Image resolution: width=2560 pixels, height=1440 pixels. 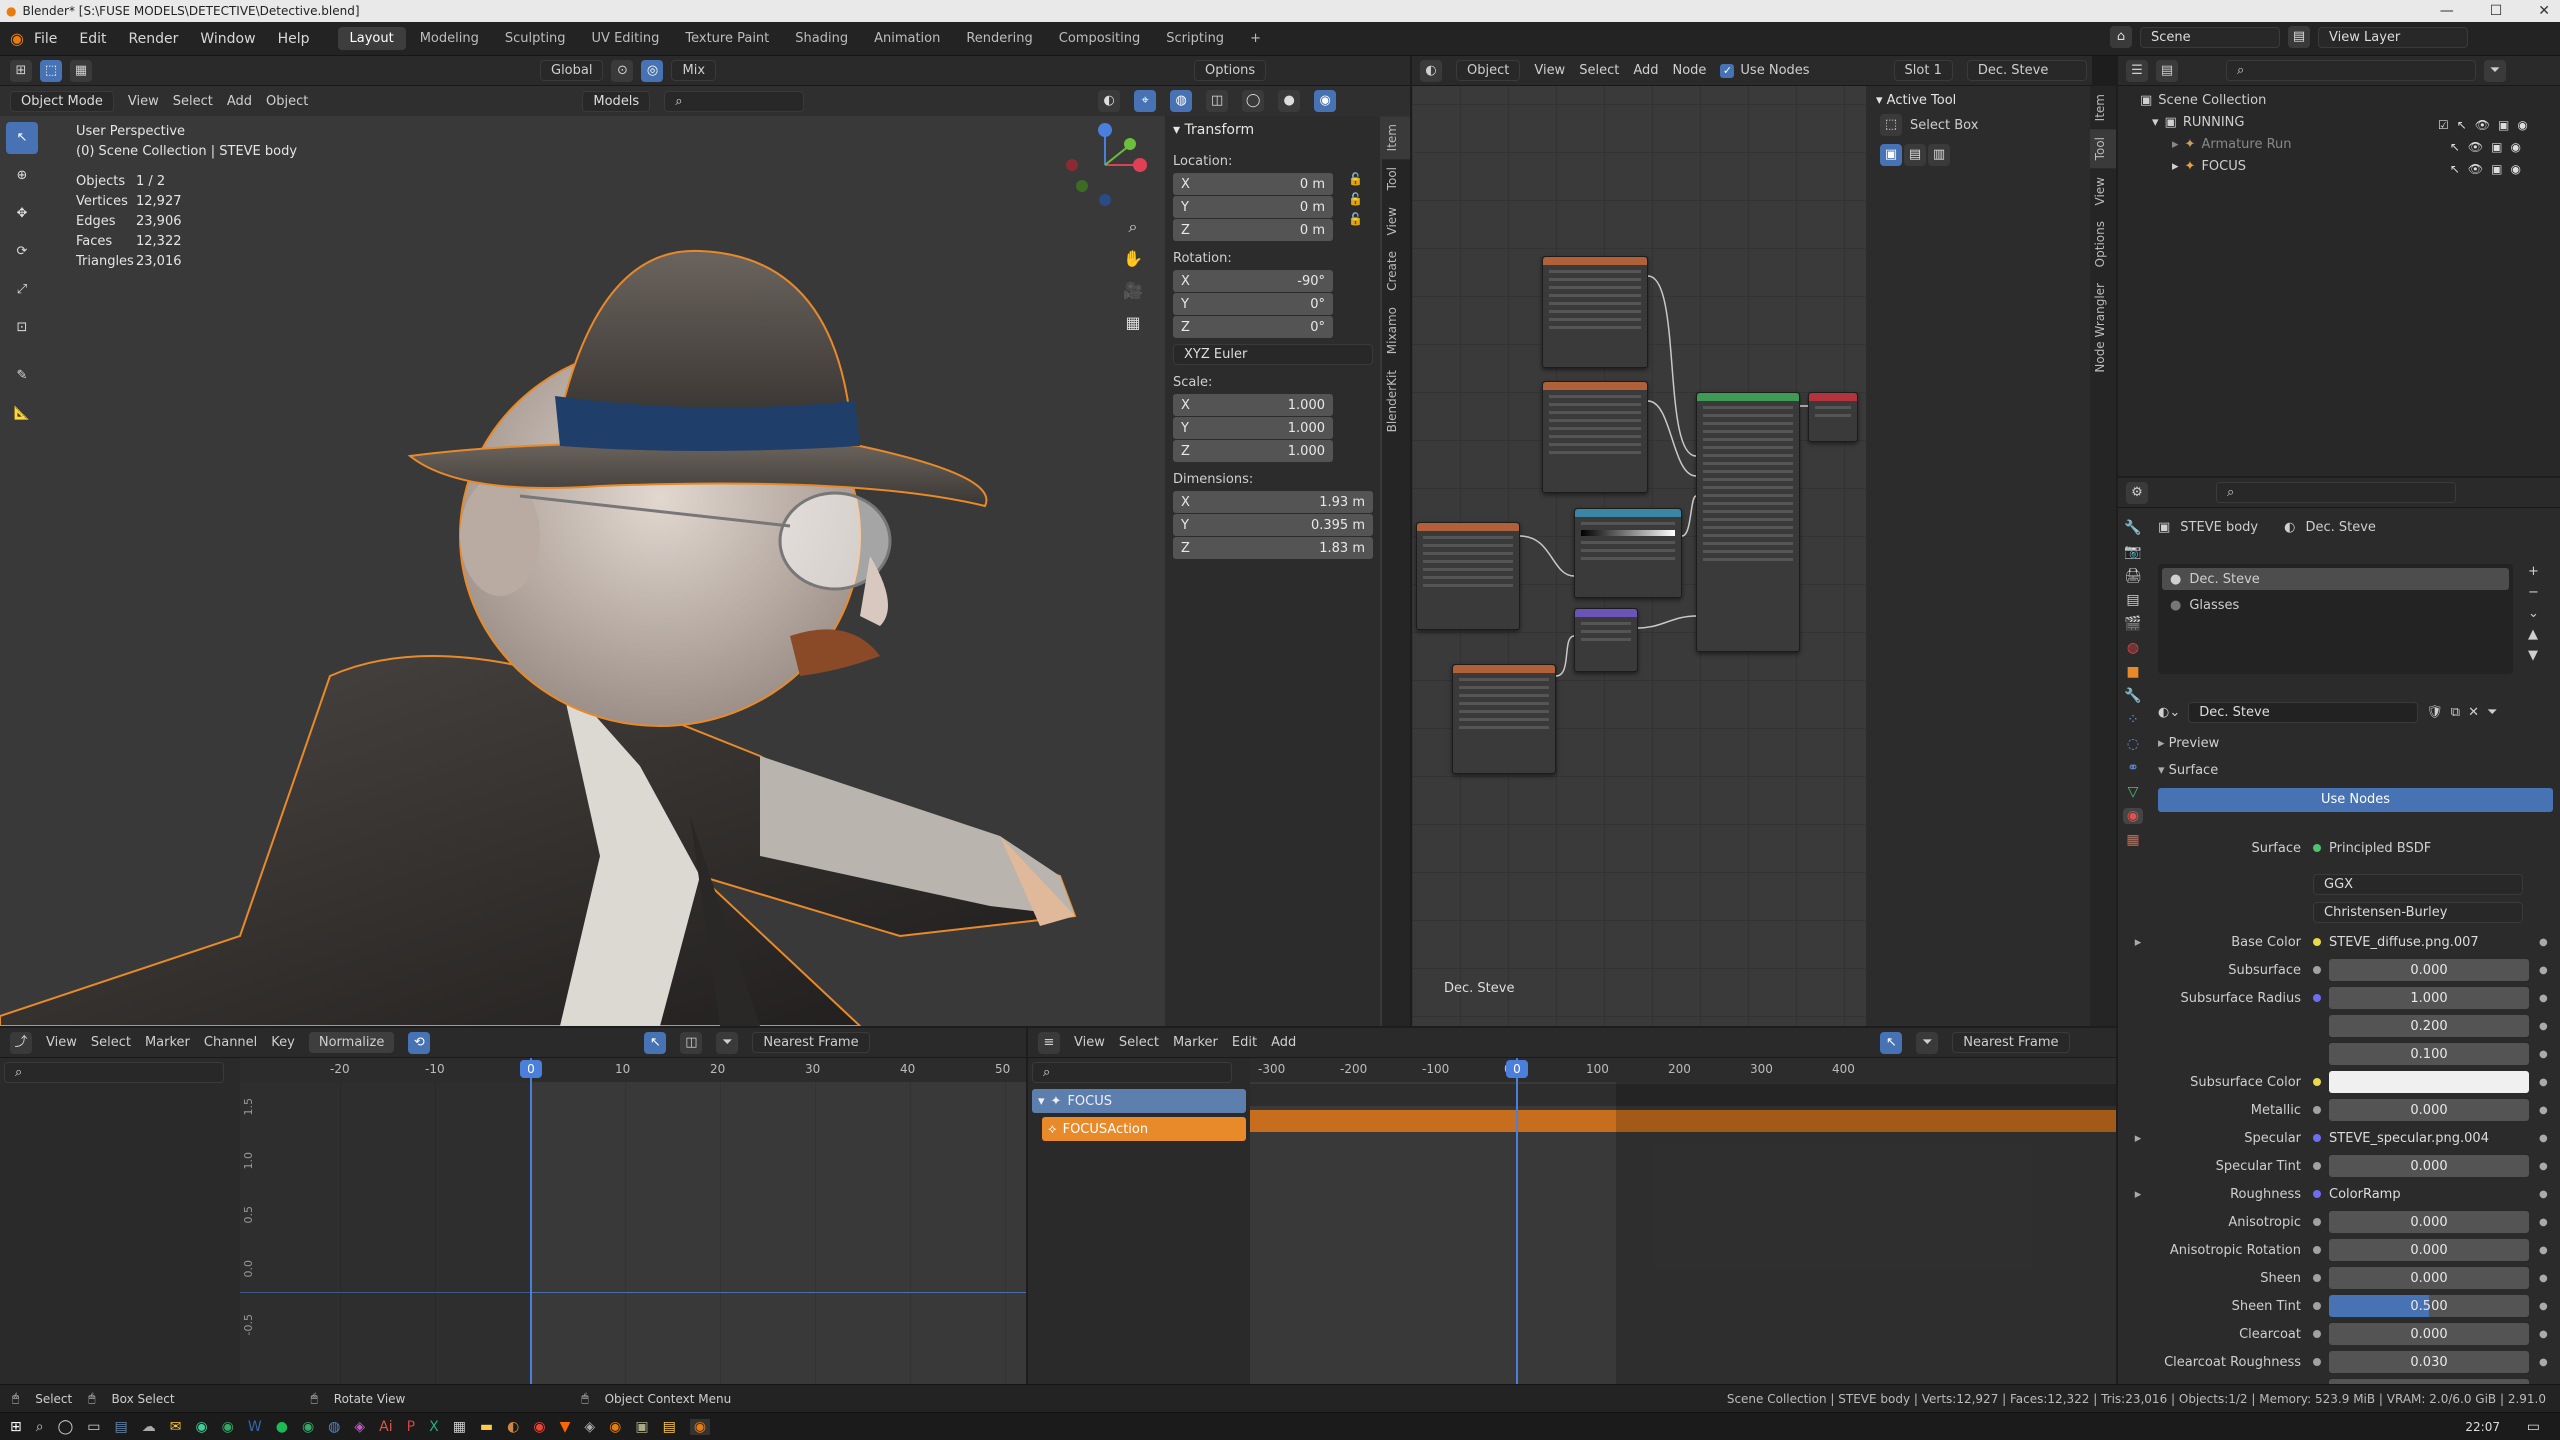 What do you see at coordinates (1253, 101) in the screenshot?
I see `shading-wire-icon: ◯` at bounding box center [1253, 101].